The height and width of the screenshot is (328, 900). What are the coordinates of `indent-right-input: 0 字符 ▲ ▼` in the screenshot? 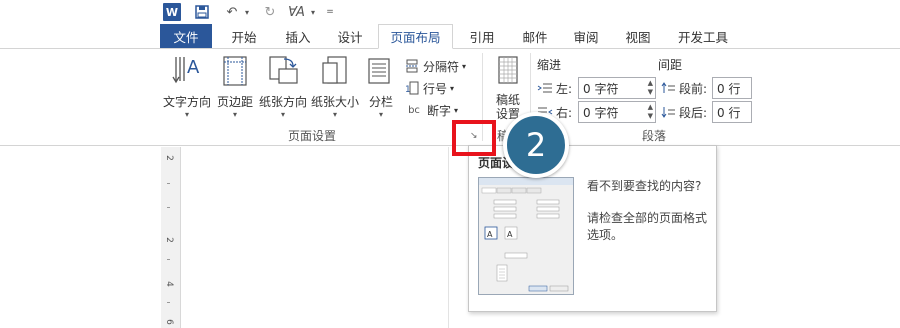 It's located at (617, 112).